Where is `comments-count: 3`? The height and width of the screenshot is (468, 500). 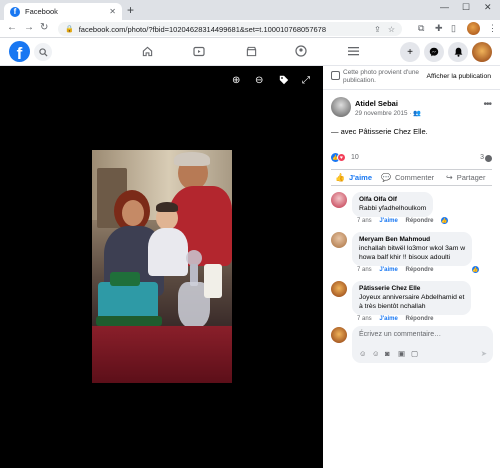 comments-count: 3 is located at coordinates (482, 157).